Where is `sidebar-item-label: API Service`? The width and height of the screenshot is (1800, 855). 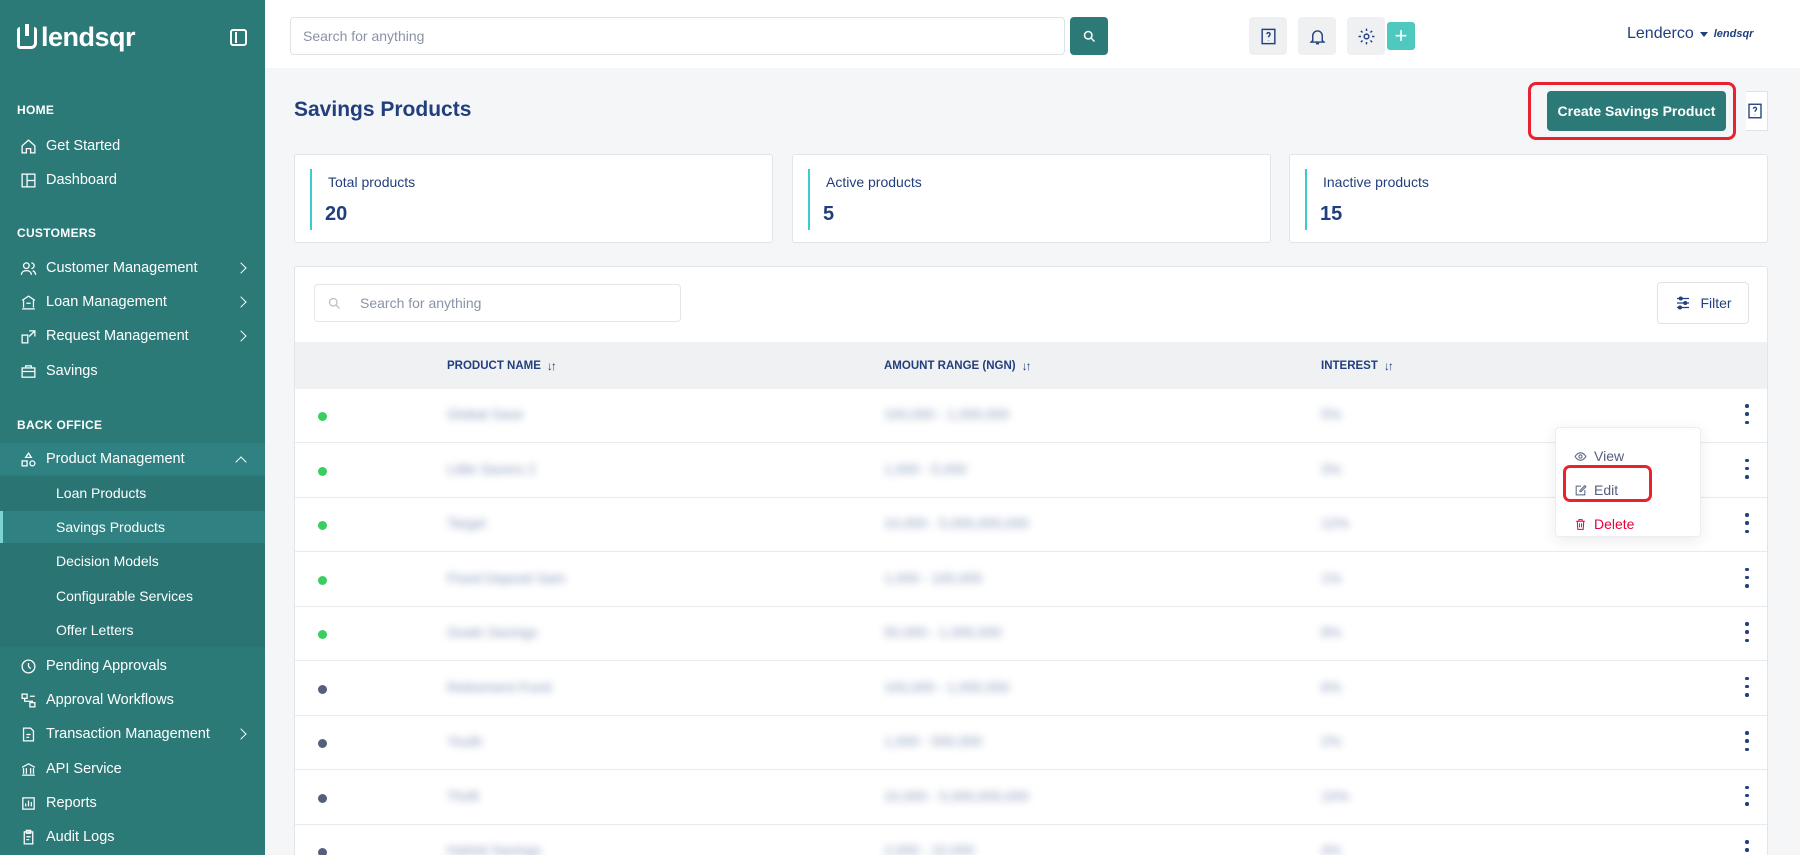 sidebar-item-label: API Service is located at coordinates (84, 769).